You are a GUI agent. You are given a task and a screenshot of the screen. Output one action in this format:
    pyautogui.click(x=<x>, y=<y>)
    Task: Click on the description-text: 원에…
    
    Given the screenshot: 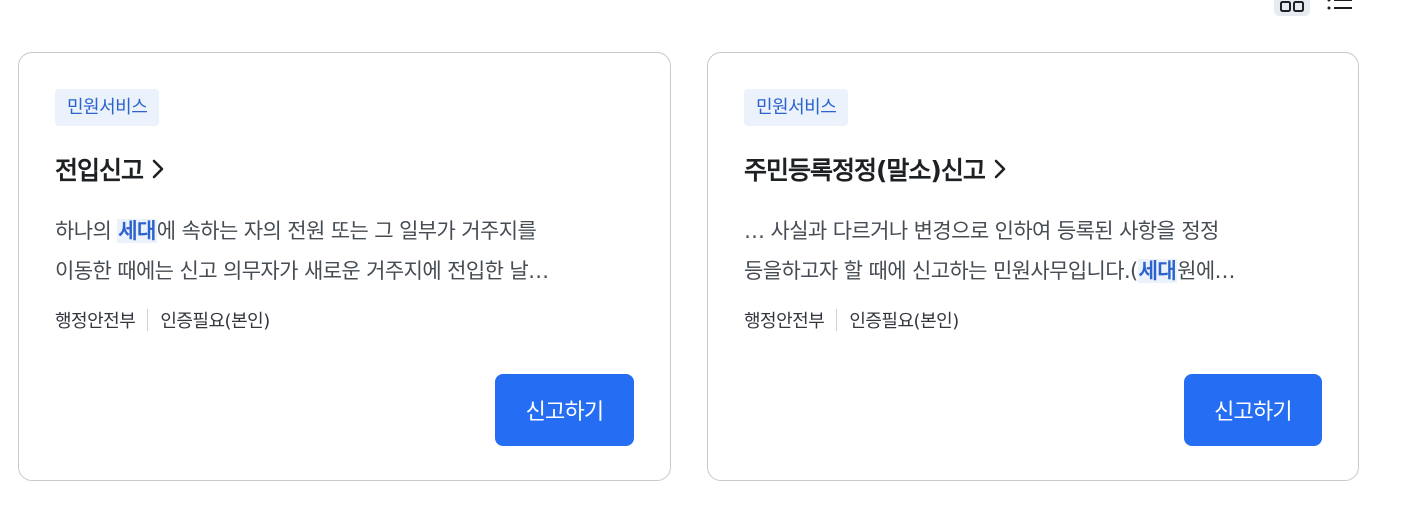 What is the action you would take?
    pyautogui.click(x=1206, y=271)
    